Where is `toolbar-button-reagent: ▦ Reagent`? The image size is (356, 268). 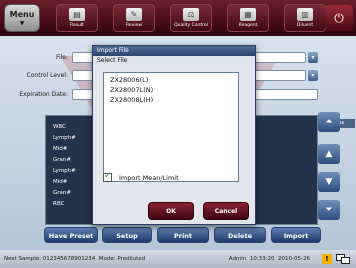 toolbar-button-reagent: ▦ Reagent is located at coordinates (248, 18).